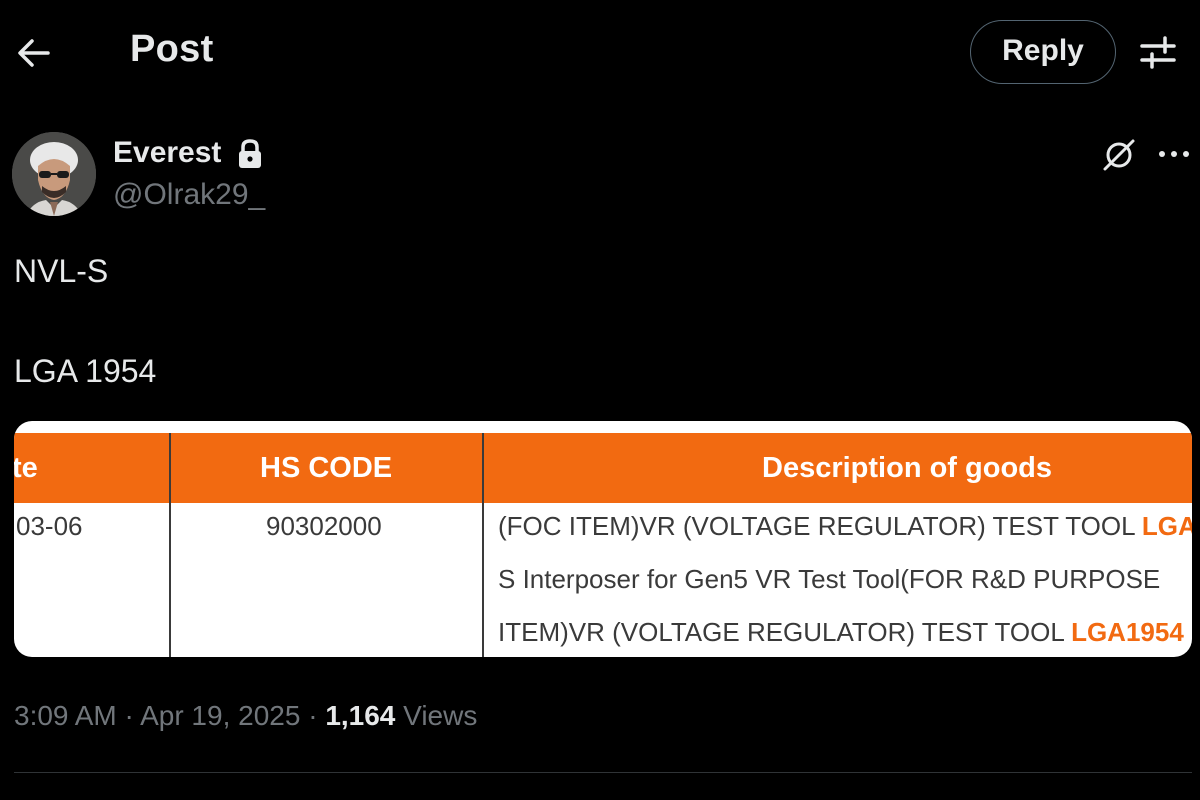 The height and width of the screenshot is (800, 1200). What do you see at coordinates (250, 154) in the screenshot?
I see `lock-icon` at bounding box center [250, 154].